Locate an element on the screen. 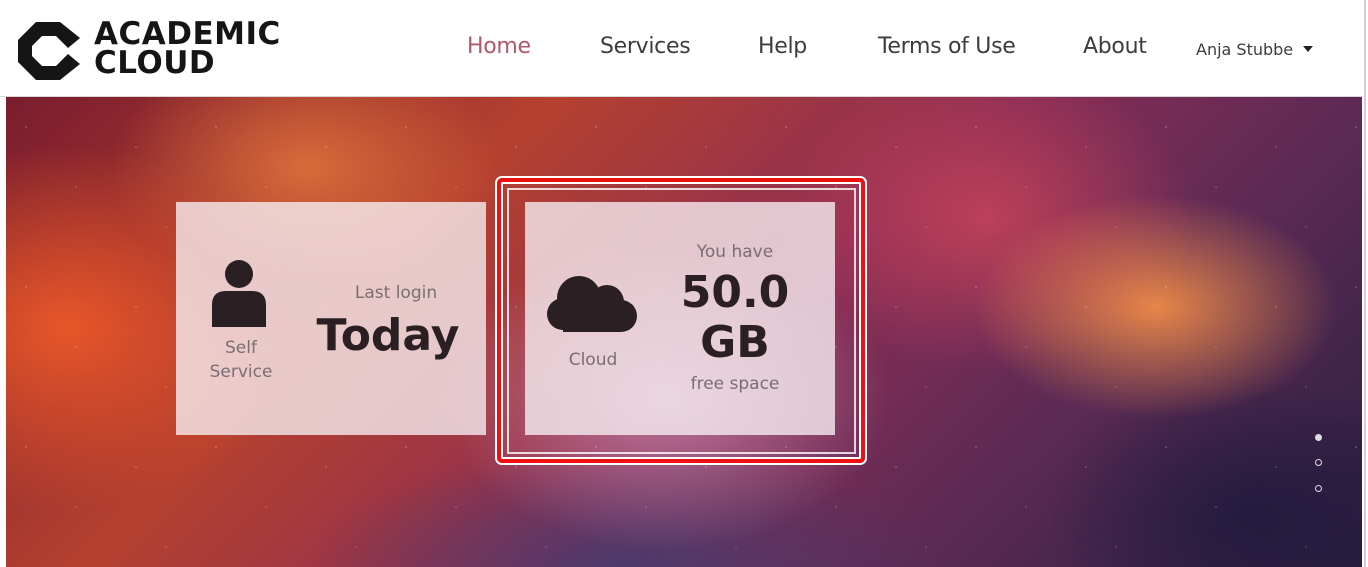  logo-text: ACADEMIC CLOUD is located at coordinates (187, 50).